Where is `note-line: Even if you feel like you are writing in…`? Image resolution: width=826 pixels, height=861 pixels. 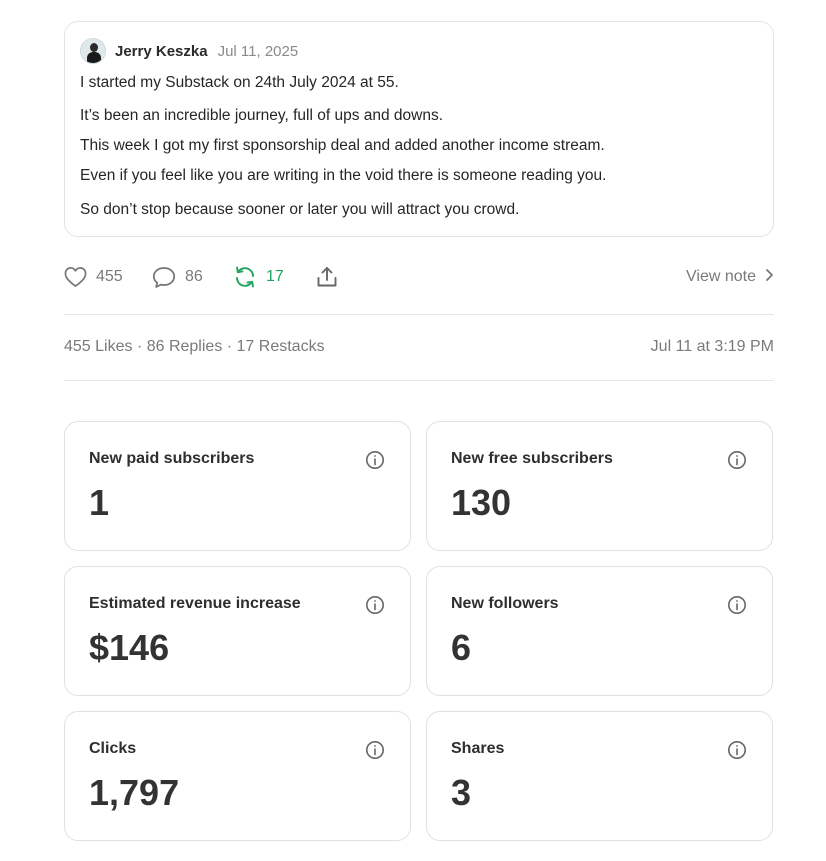
note-line: Even if you feel like you are writing in… is located at coordinates (343, 175).